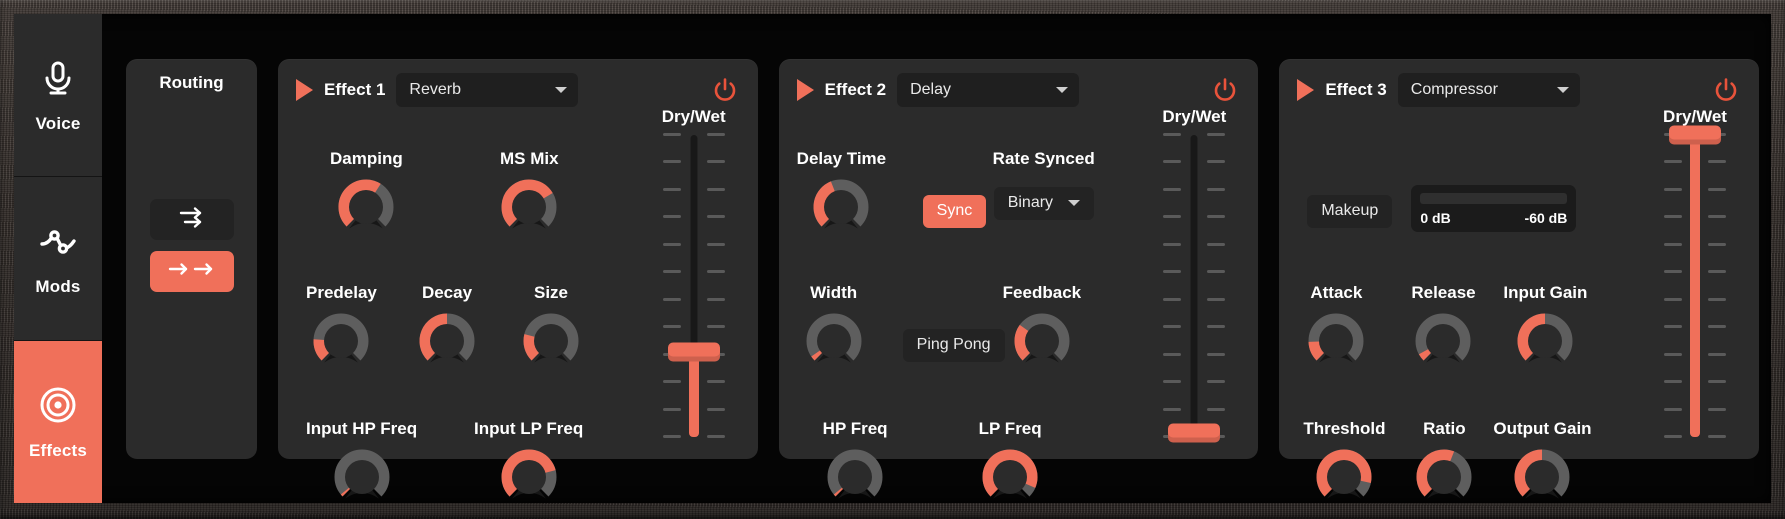 Image resolution: width=1785 pixels, height=519 pixels. What do you see at coordinates (487, 89) in the screenshot?
I see `effect-type-select: Reverb` at bounding box center [487, 89].